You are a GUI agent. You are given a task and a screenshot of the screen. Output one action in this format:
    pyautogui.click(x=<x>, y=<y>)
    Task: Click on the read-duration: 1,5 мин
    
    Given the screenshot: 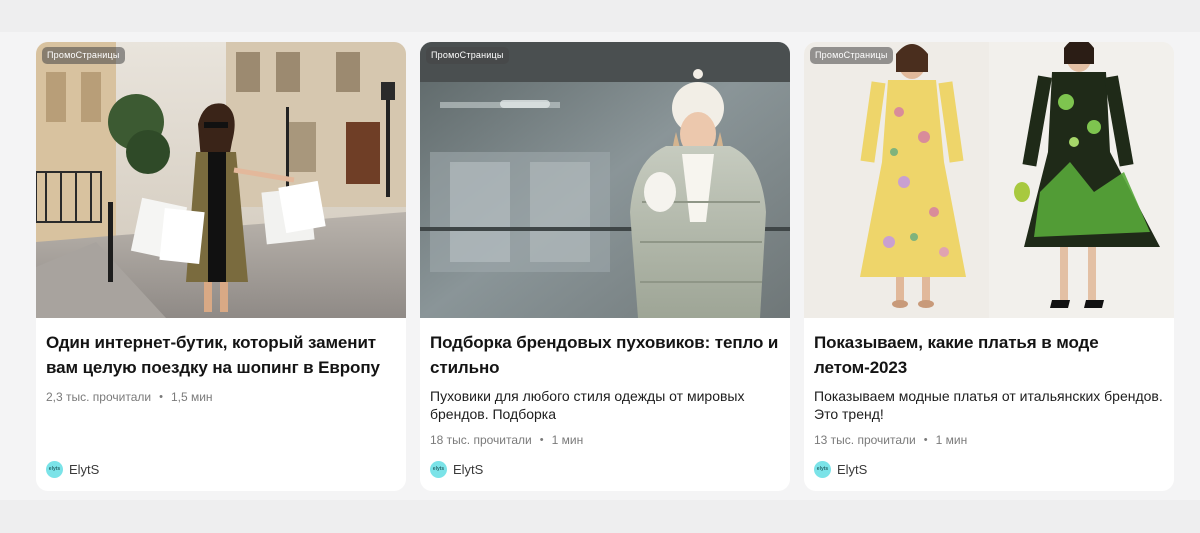 What is the action you would take?
    pyautogui.click(x=191, y=397)
    